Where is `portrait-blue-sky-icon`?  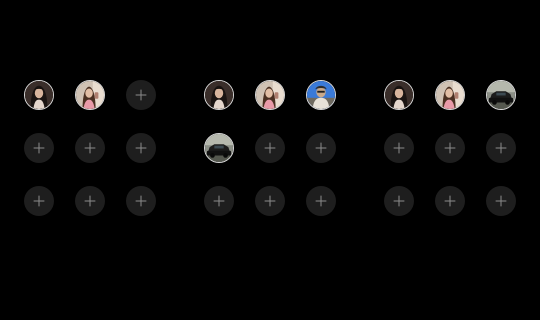
portrait-blue-sky-icon is located at coordinates (321, 95).